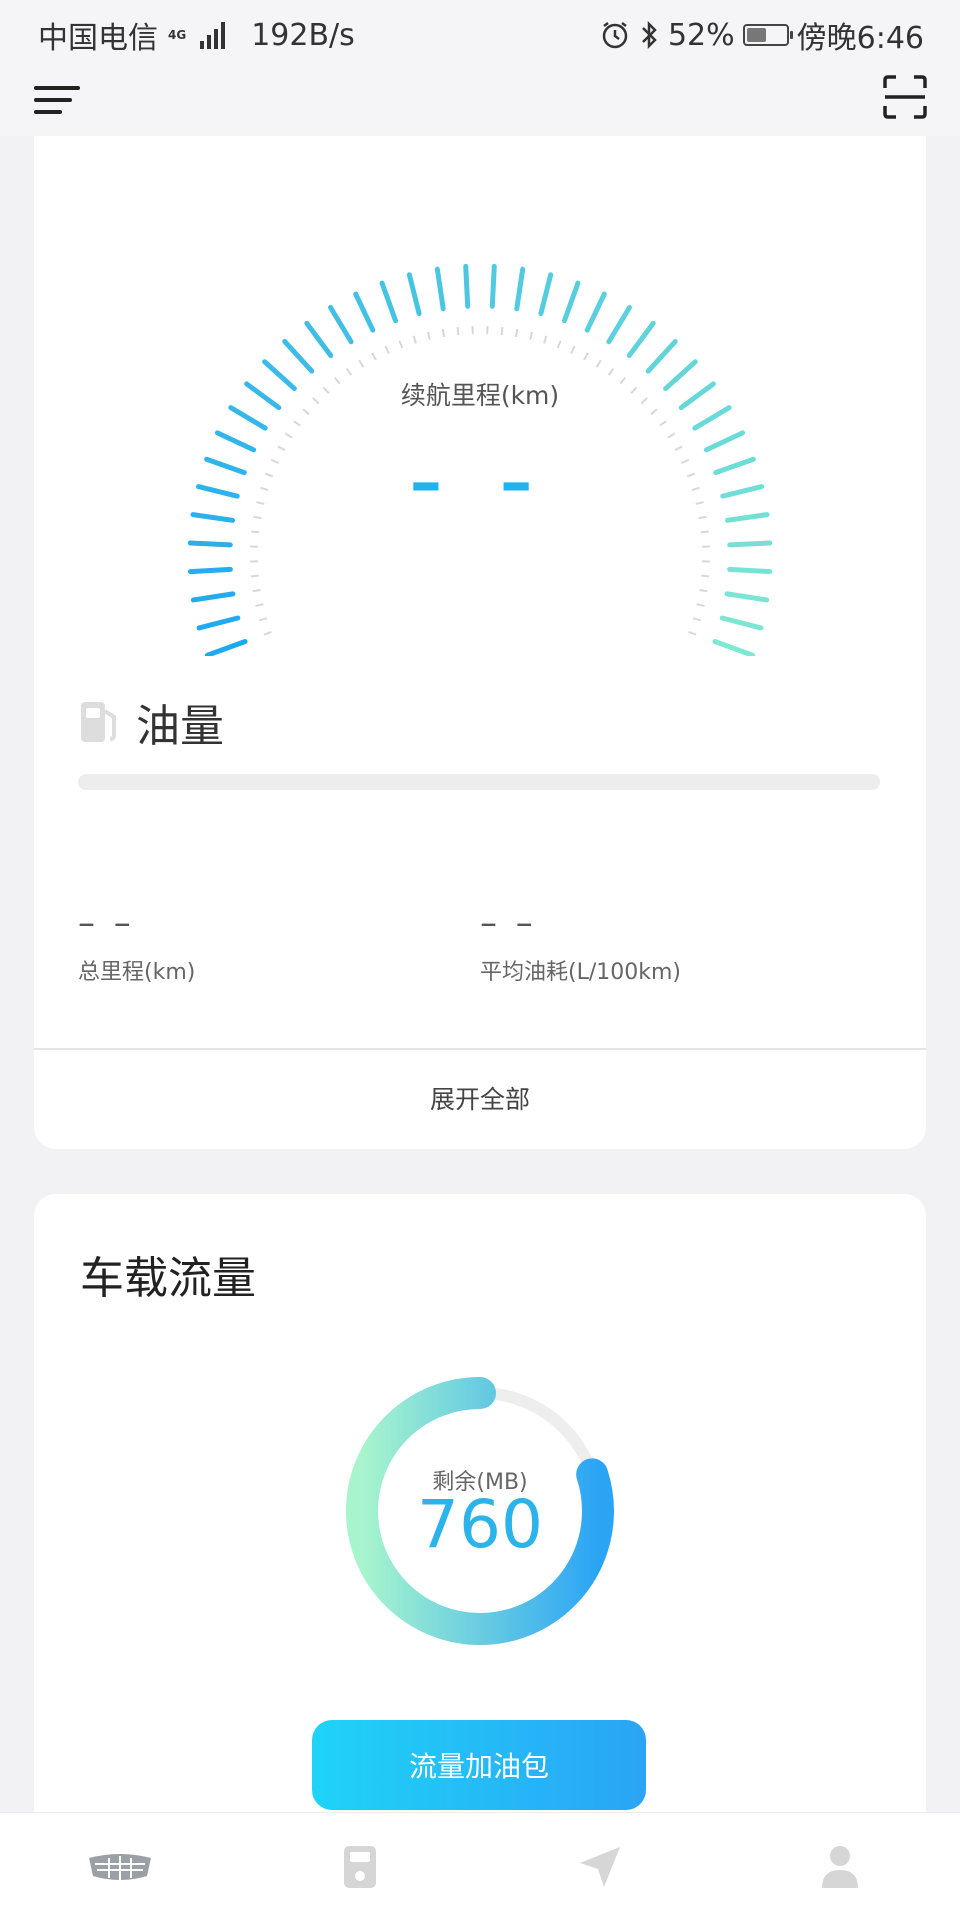 This screenshot has width=960, height=1921. I want to click on range-value: – –, so click(480, 483).